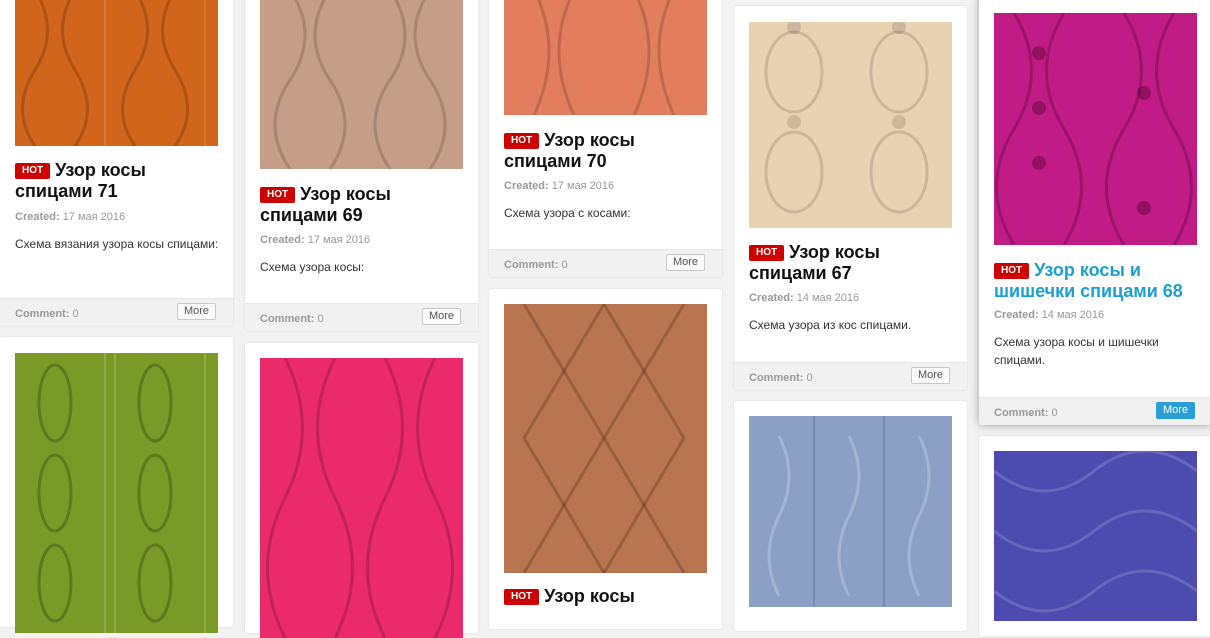 This screenshot has width=1210, height=638. I want to click on article-card-green, so click(116, 485).